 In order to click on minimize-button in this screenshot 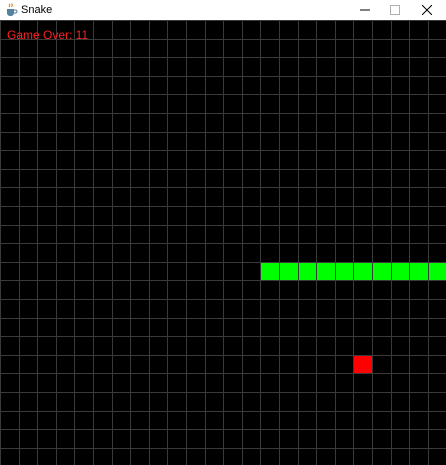, I will do `click(365, 10)`.